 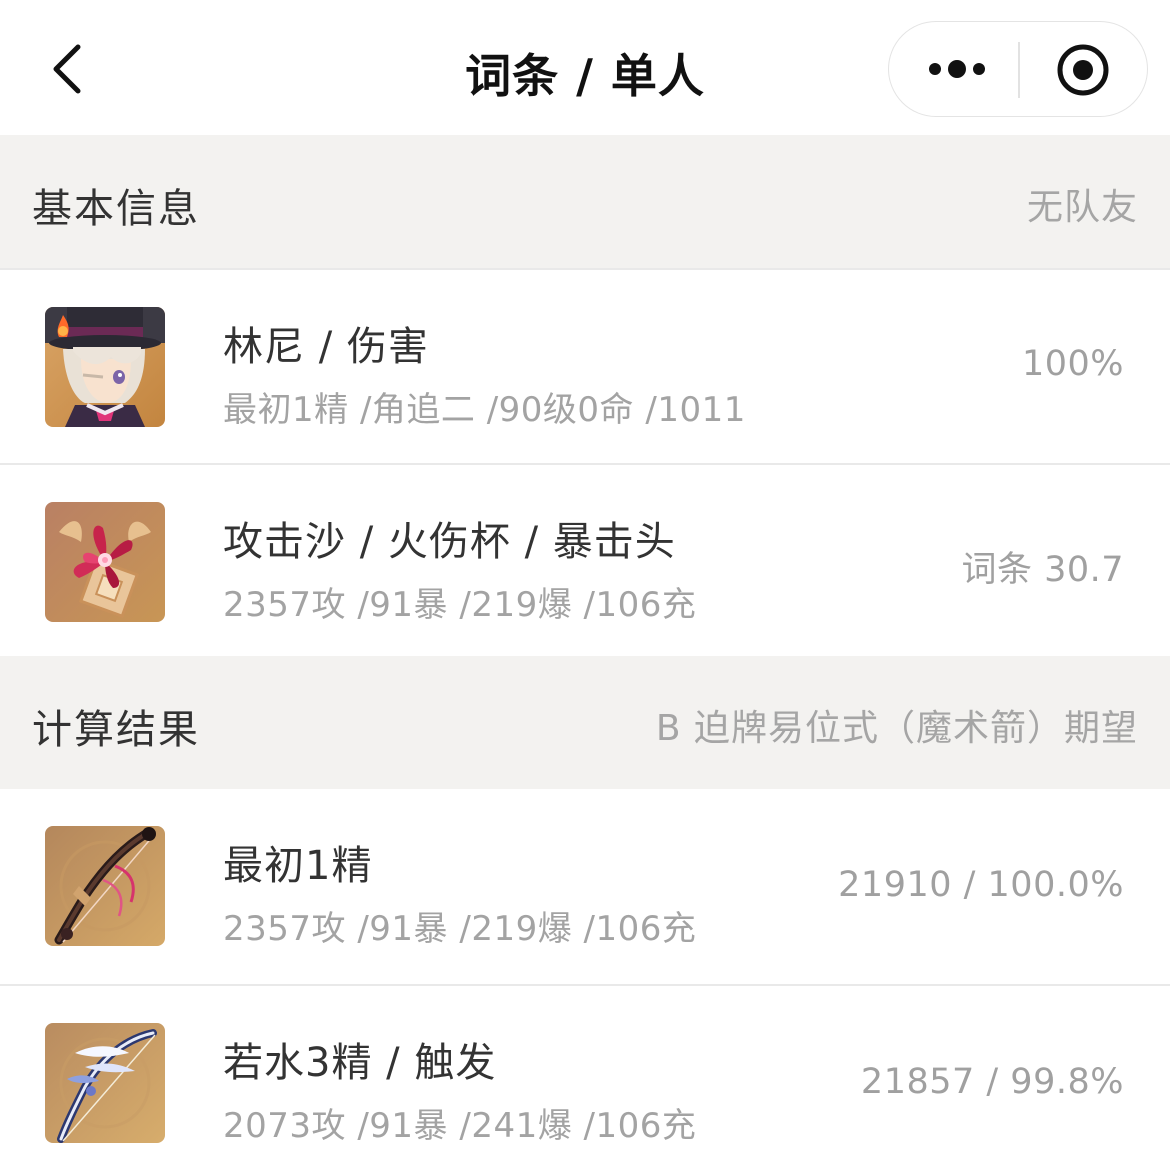 What do you see at coordinates (1072, 364) in the screenshot?
I see `row-value: 100%` at bounding box center [1072, 364].